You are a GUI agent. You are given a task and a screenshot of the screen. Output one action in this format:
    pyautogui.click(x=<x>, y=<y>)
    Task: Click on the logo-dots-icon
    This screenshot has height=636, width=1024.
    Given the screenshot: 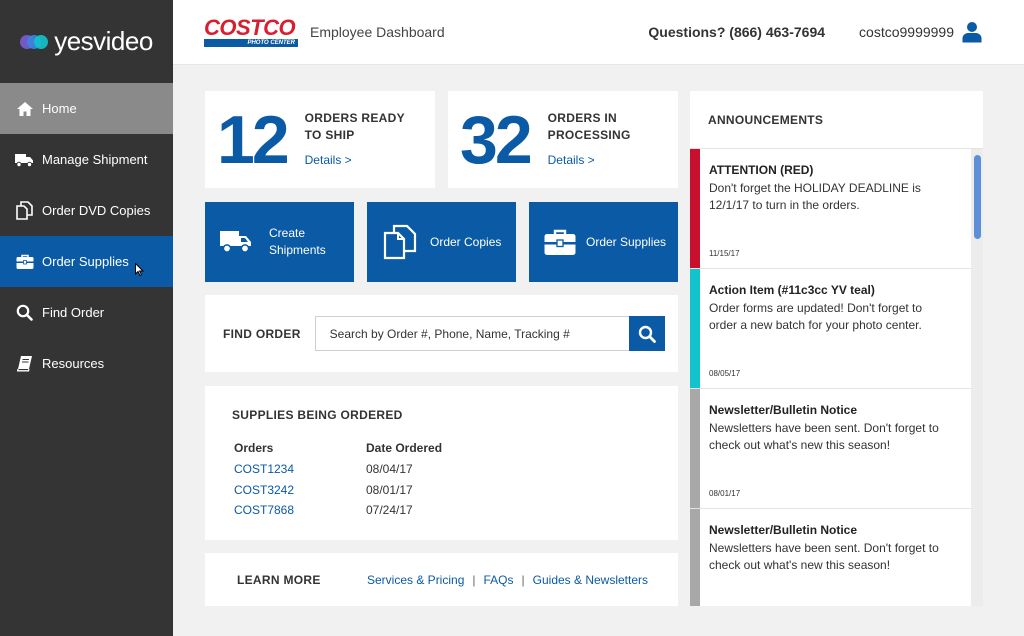 What is the action you would take?
    pyautogui.click(x=36, y=42)
    